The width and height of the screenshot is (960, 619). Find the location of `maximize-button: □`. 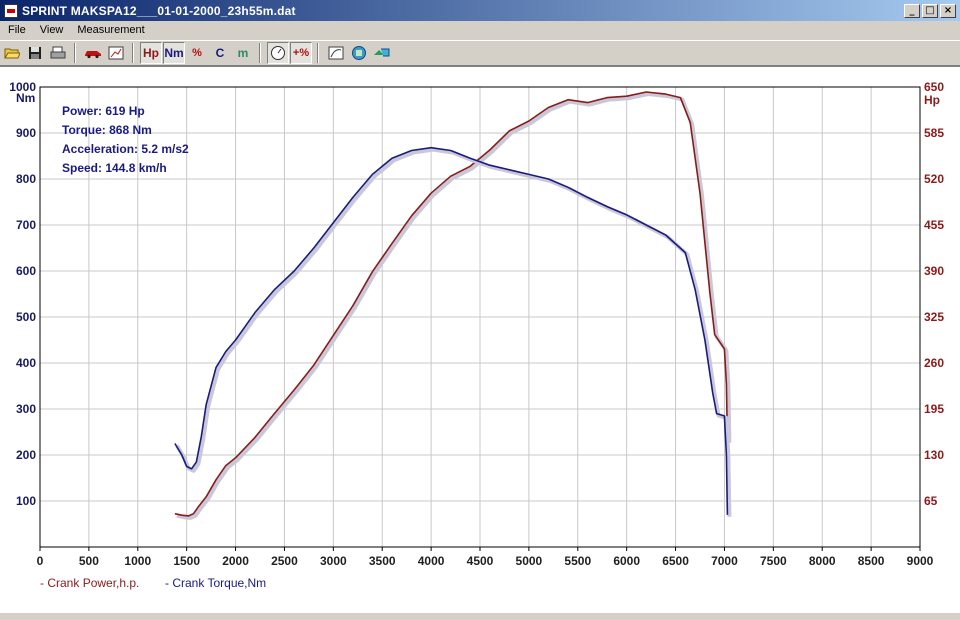

maximize-button: □ is located at coordinates (930, 10).